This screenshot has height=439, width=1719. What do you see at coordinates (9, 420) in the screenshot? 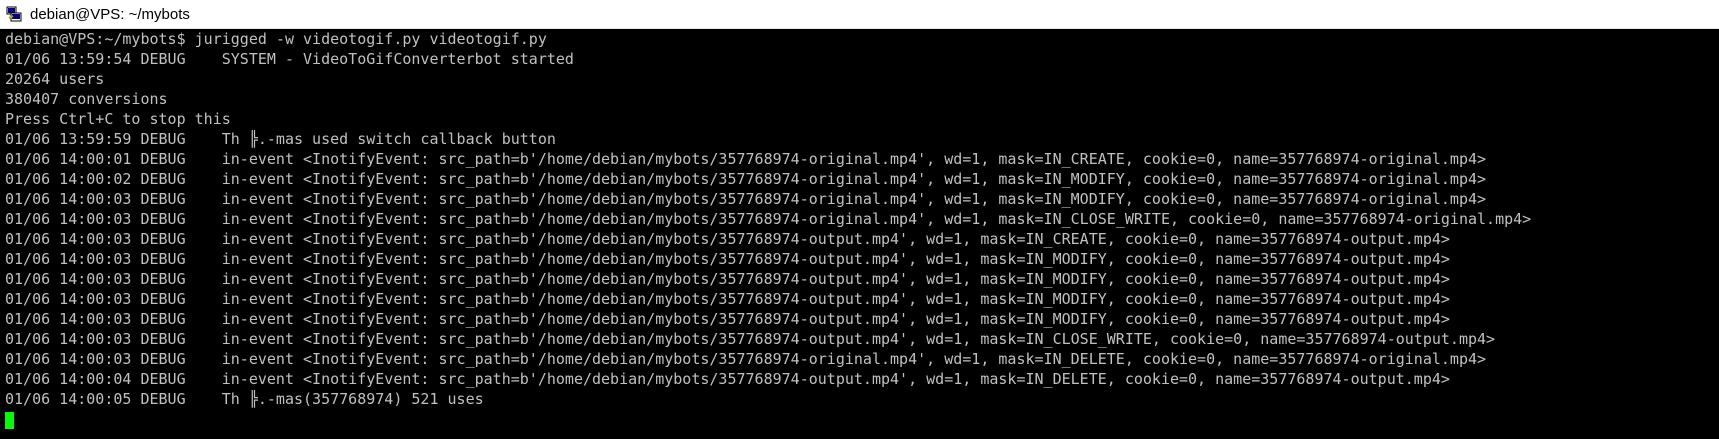
I see `terminal-cursor` at bounding box center [9, 420].